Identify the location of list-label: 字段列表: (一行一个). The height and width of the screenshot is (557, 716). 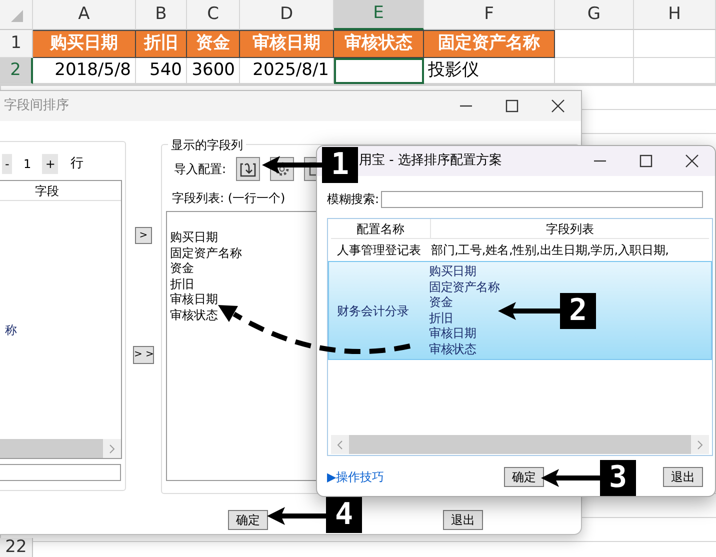
(229, 198).